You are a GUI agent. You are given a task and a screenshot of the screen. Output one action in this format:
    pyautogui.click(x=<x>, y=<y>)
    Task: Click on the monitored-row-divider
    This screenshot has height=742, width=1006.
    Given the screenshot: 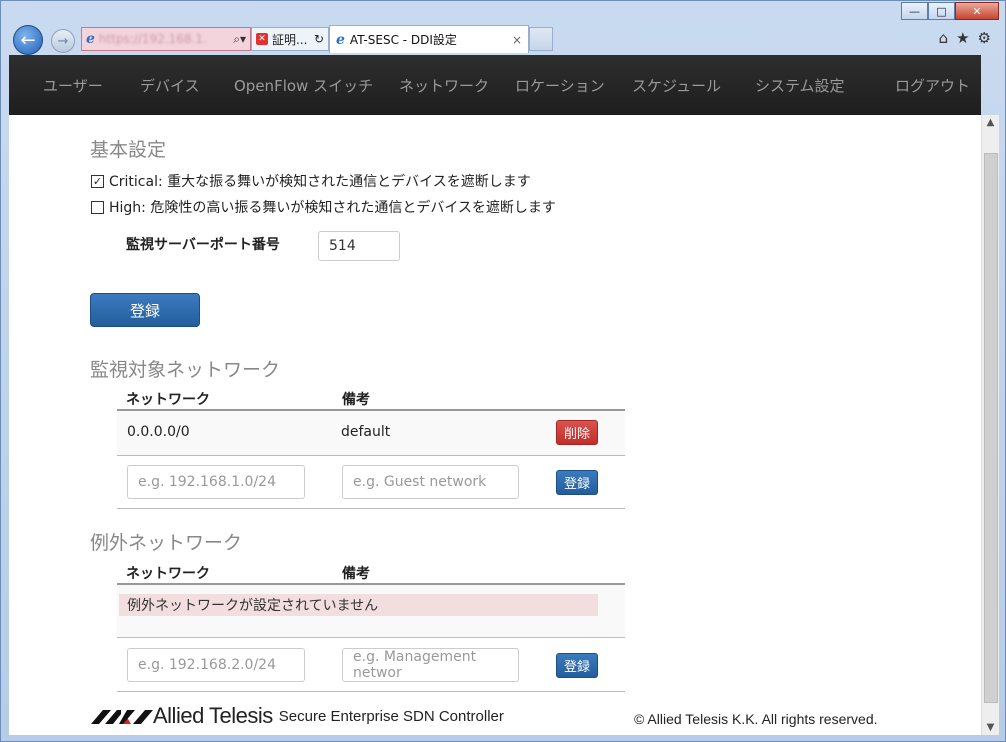 What is the action you would take?
    pyautogui.click(x=371, y=455)
    